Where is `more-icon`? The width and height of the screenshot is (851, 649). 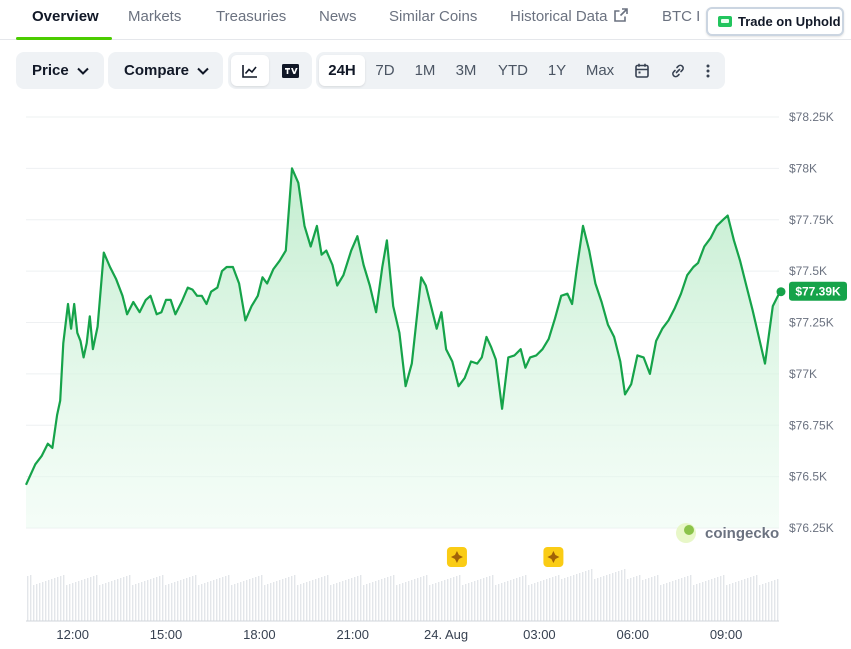 more-icon is located at coordinates (708, 70).